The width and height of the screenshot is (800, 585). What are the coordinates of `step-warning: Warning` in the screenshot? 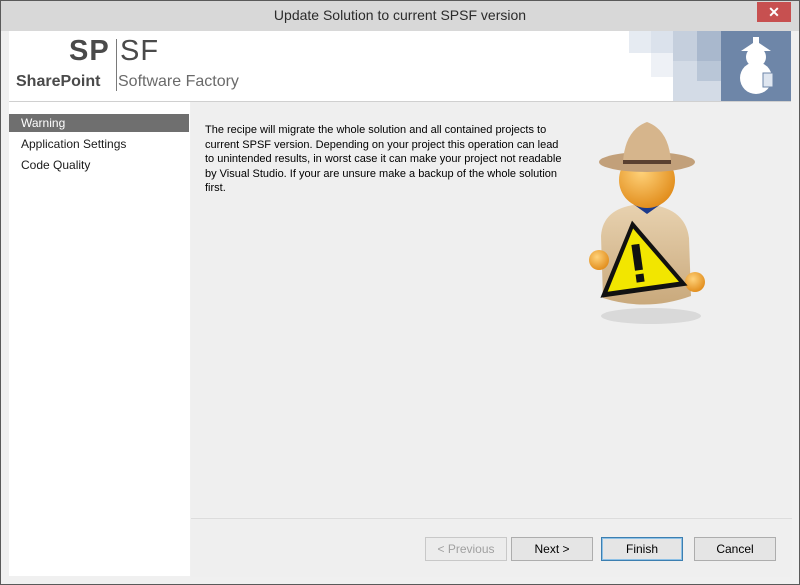 It's located at (99, 123).